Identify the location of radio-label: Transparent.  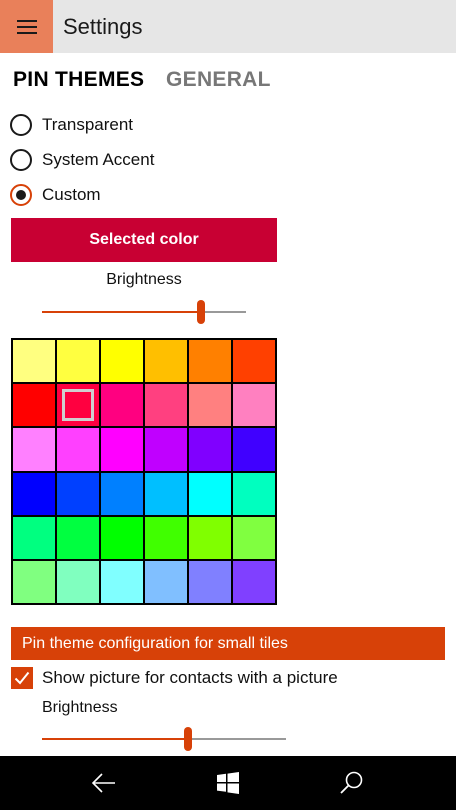
(88, 124).